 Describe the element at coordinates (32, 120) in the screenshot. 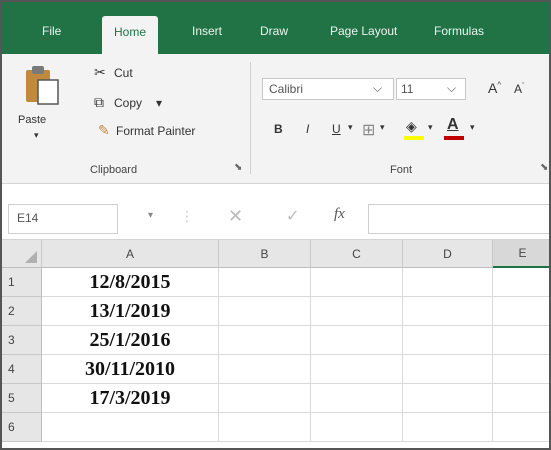

I see `paste-label: Paste` at that location.